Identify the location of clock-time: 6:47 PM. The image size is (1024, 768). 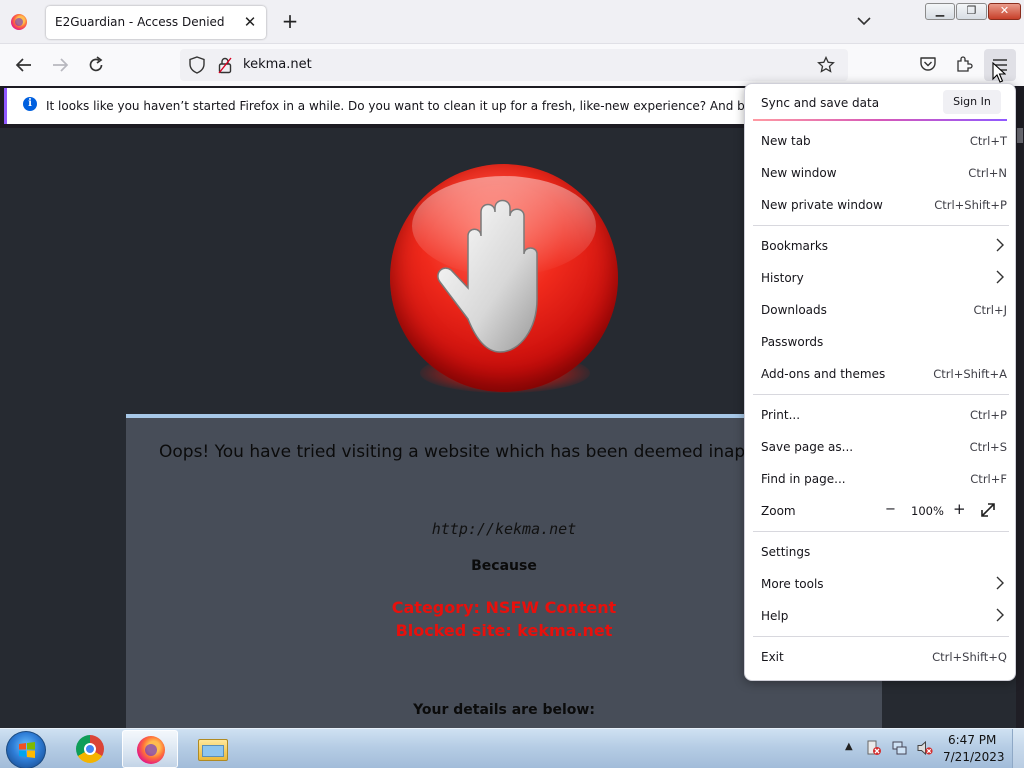
(972, 740).